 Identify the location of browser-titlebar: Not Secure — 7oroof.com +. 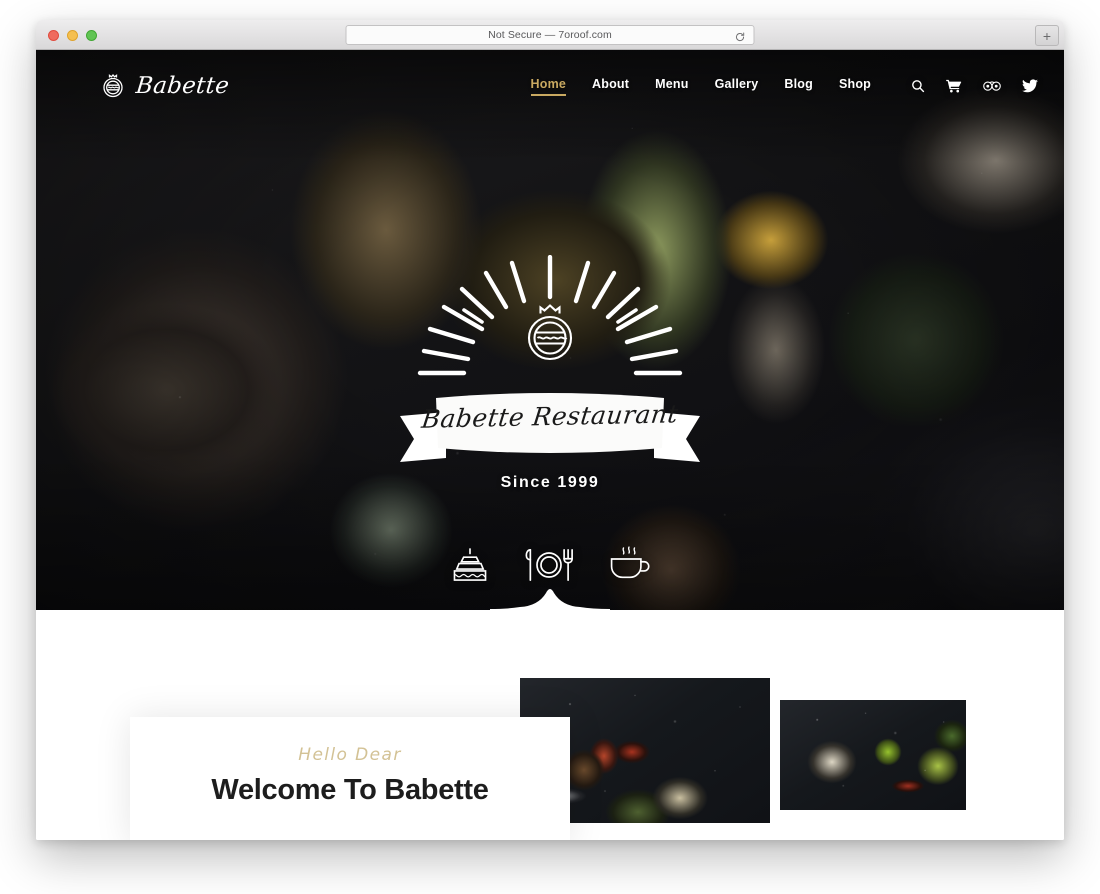
(550, 35).